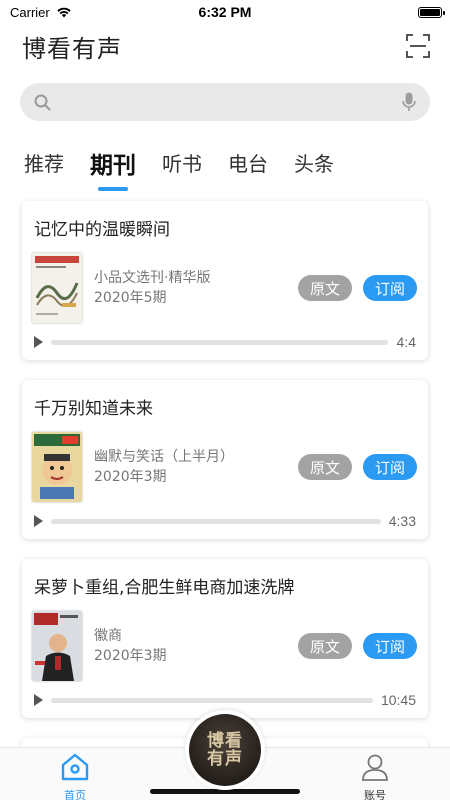 Image resolution: width=450 pixels, height=800 pixels. Describe the element at coordinates (44, 160) in the screenshot. I see `tab-recommend: 推荐` at that location.